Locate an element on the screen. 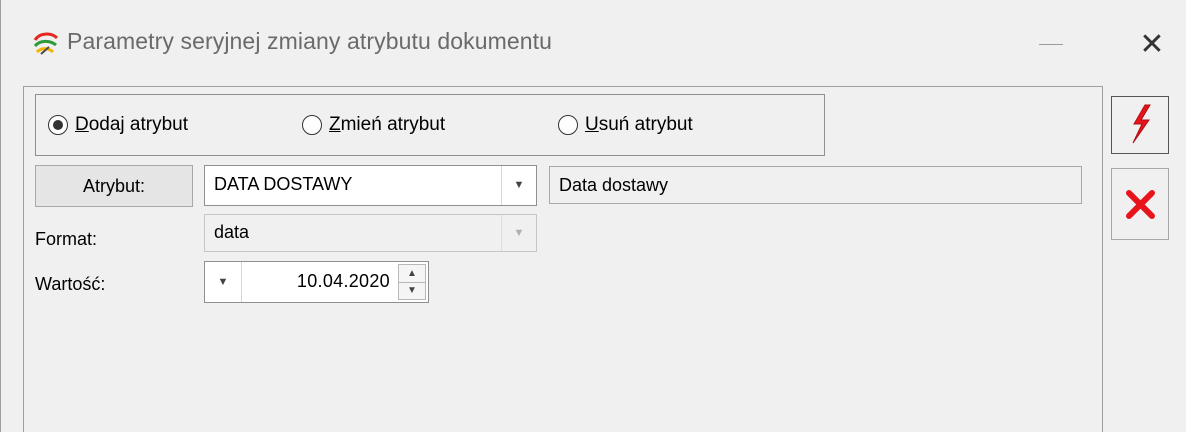 The width and height of the screenshot is (1186, 432). minimize-button is located at coordinates (1051, 44).